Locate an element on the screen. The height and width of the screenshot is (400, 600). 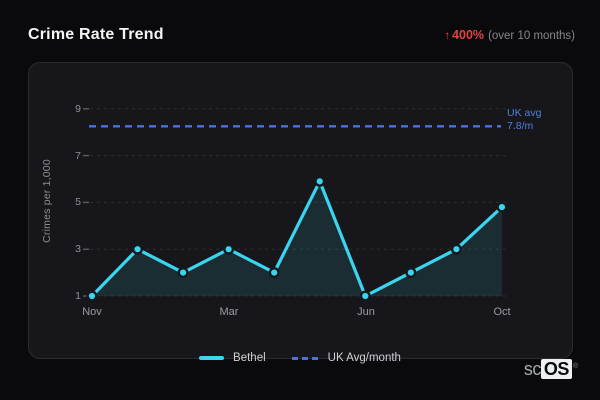
page-title: Crime Rate Trend is located at coordinates (96, 34).